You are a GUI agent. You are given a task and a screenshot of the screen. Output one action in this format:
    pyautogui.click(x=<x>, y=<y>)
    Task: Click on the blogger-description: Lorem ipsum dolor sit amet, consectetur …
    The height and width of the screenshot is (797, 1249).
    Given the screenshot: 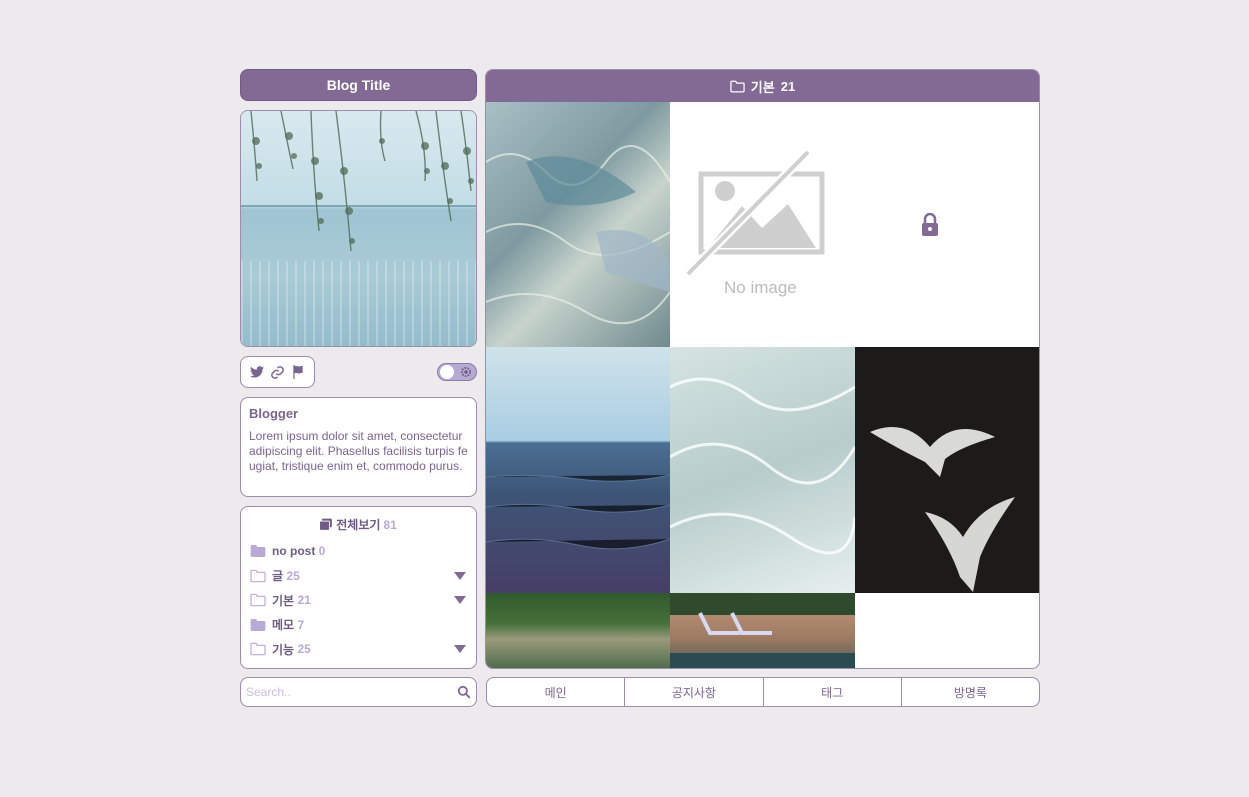 What is the action you would take?
    pyautogui.click(x=358, y=451)
    